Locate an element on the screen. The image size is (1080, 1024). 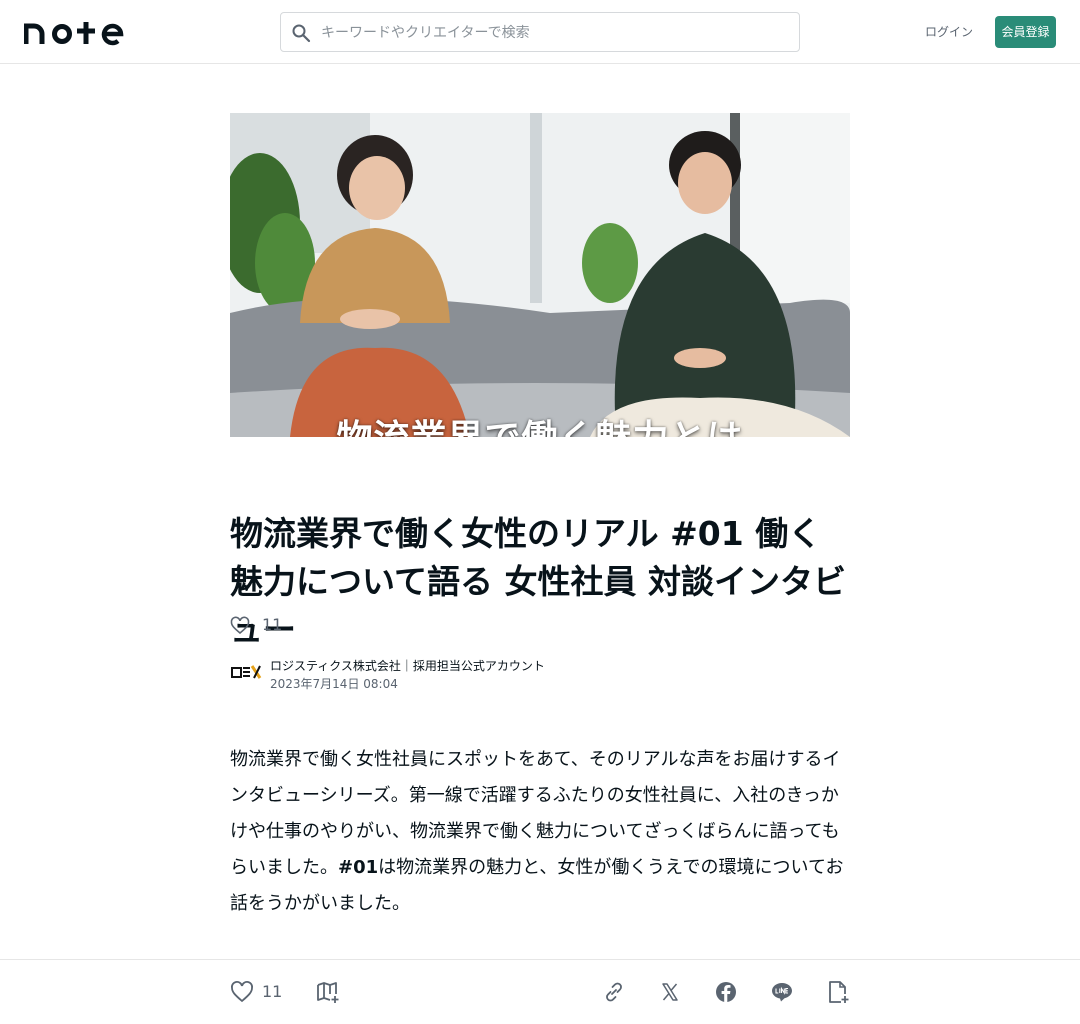
search-input is located at coordinates (556, 33).